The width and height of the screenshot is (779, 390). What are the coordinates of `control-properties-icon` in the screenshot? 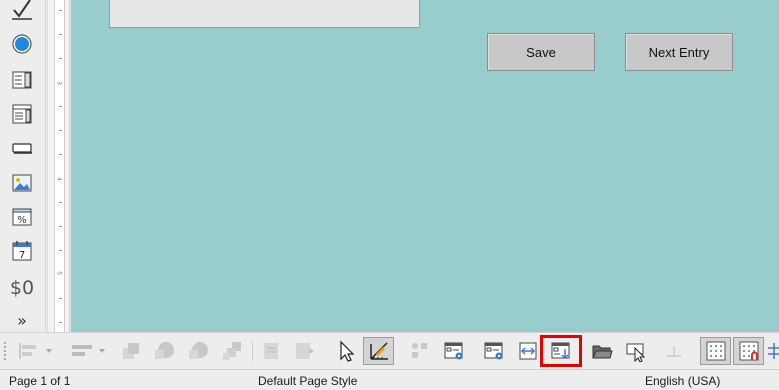 It's located at (453, 351).